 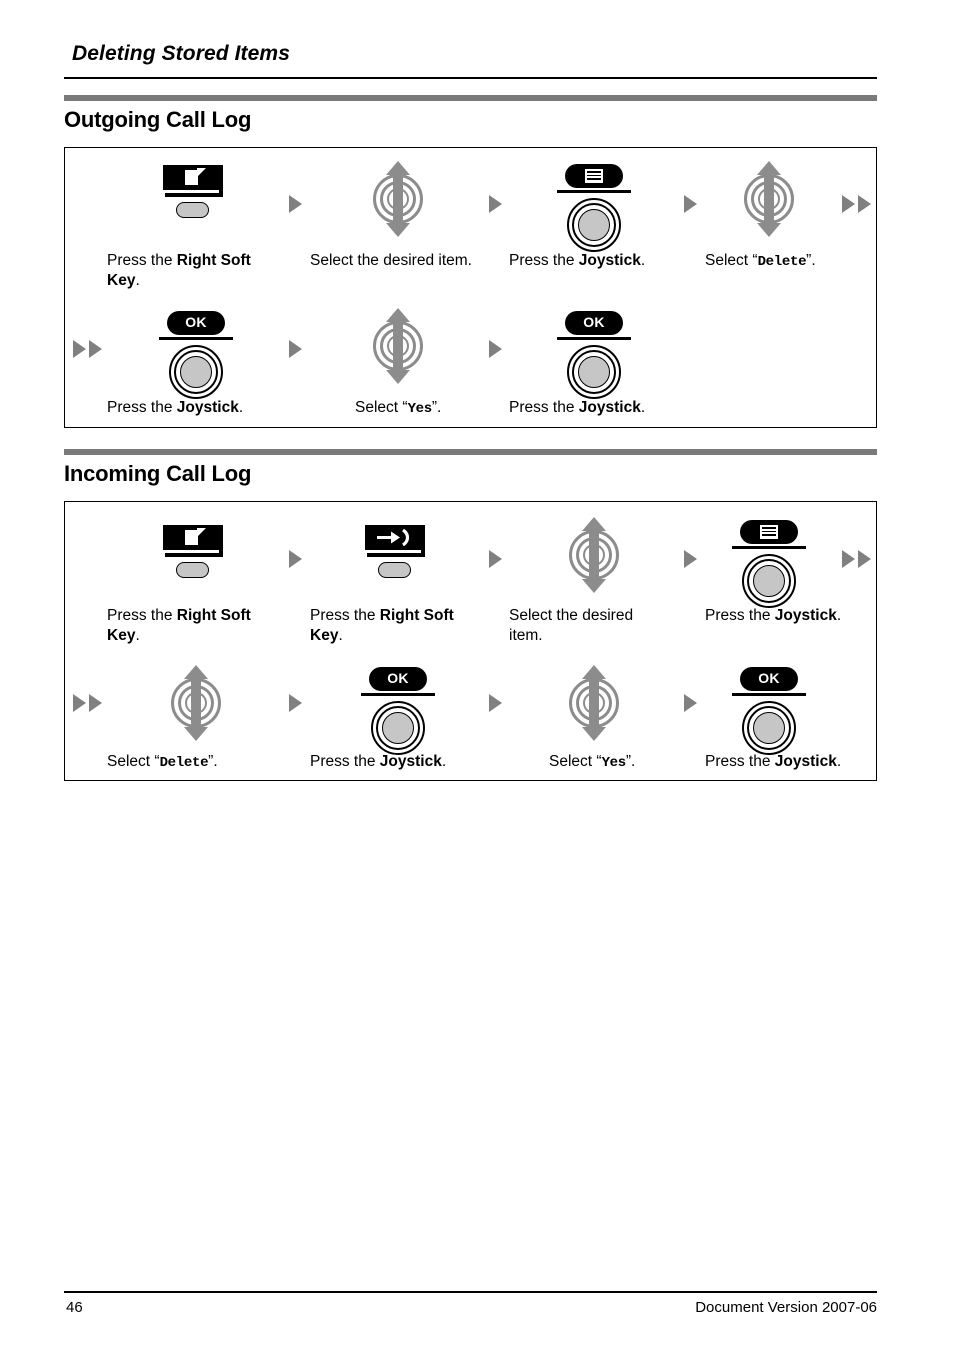 What do you see at coordinates (470, 78) in the screenshot?
I see `running-head-rule` at bounding box center [470, 78].